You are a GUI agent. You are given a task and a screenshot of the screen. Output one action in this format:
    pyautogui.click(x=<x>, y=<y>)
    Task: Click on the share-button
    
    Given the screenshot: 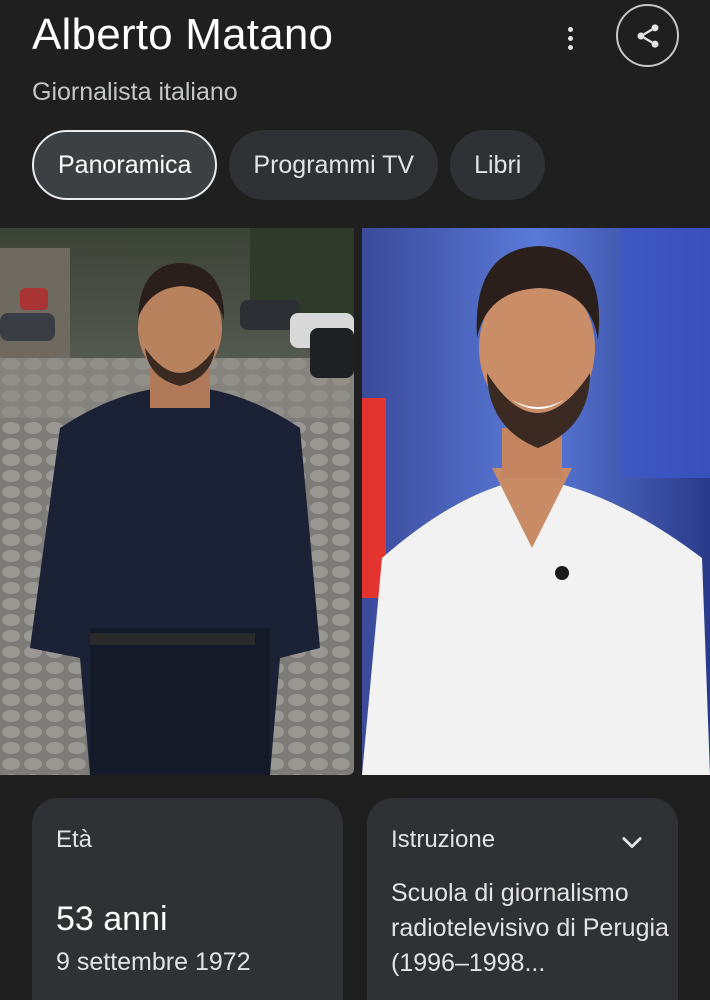 What is the action you would take?
    pyautogui.click(x=647, y=35)
    